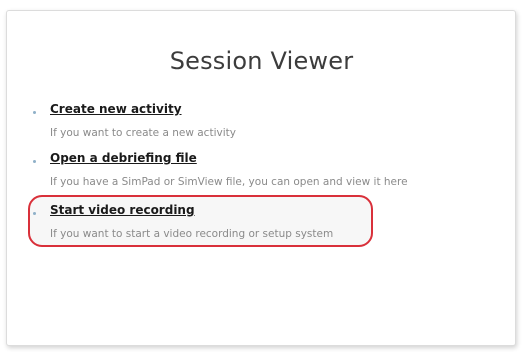  I want to click on create-new-activity-description: If you want to create a new activity, so click(143, 133).